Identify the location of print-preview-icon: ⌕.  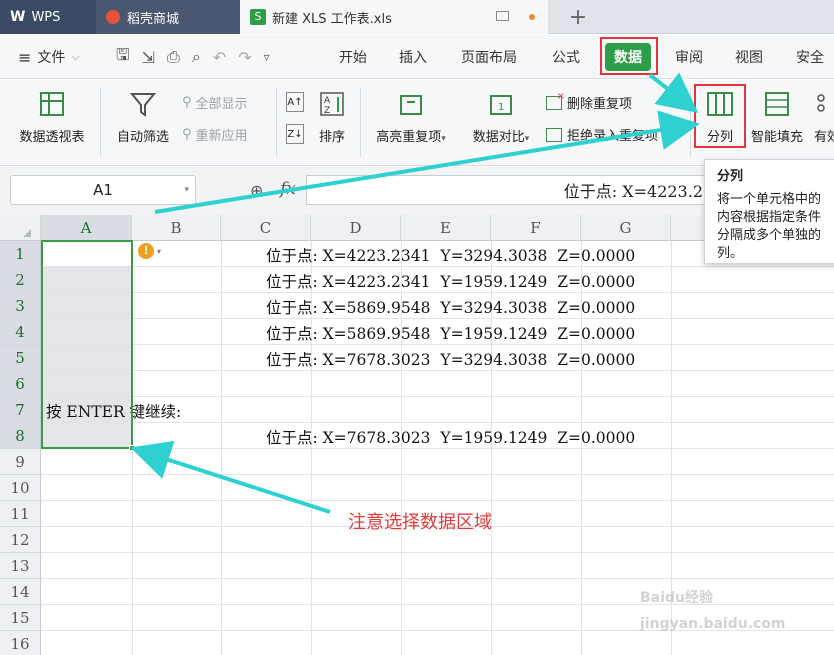
(196, 57).